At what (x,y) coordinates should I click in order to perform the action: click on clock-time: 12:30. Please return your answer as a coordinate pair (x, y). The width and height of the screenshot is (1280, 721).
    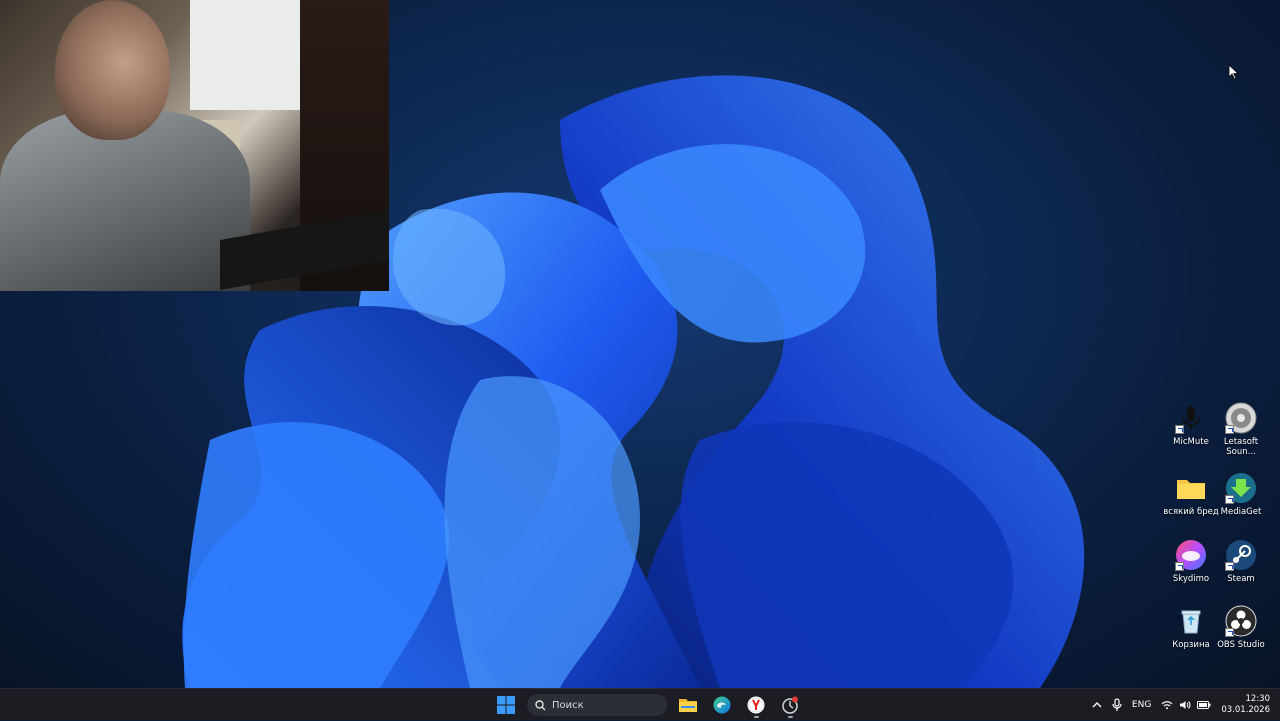
    Looking at the image, I should click on (1258, 699).